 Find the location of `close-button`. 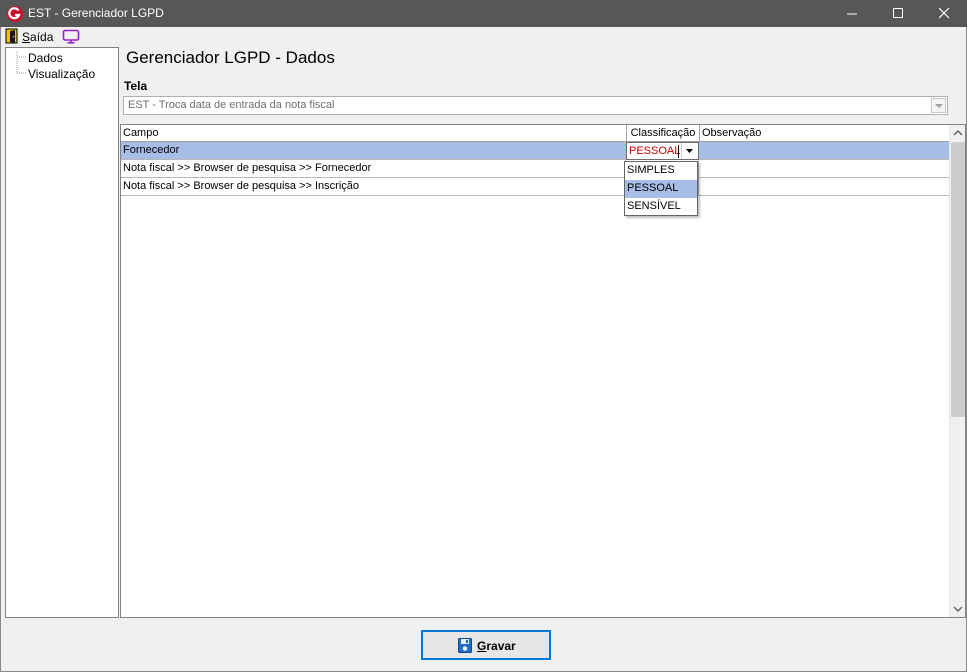

close-button is located at coordinates (944, 13).